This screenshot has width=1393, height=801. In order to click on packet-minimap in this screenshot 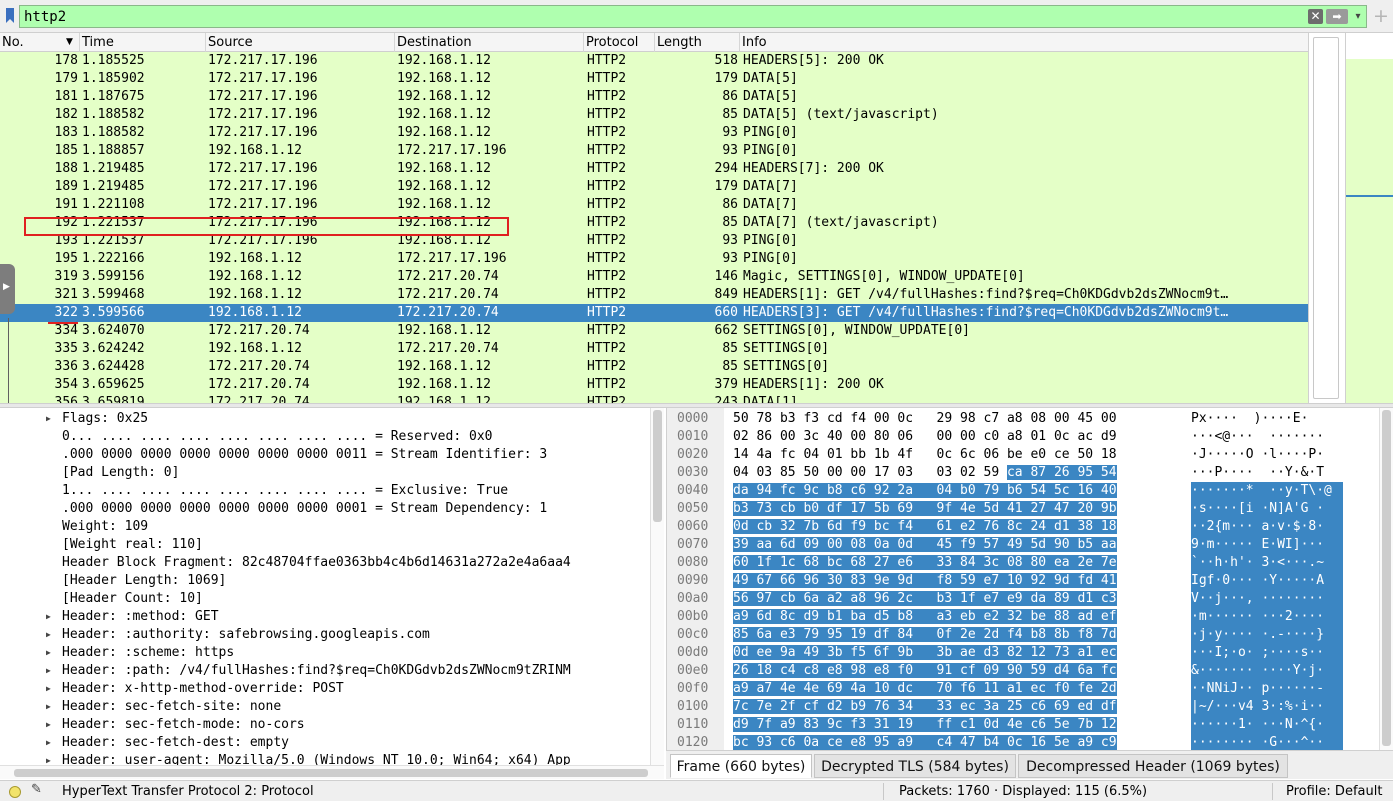, I will do `click(1369, 218)`.